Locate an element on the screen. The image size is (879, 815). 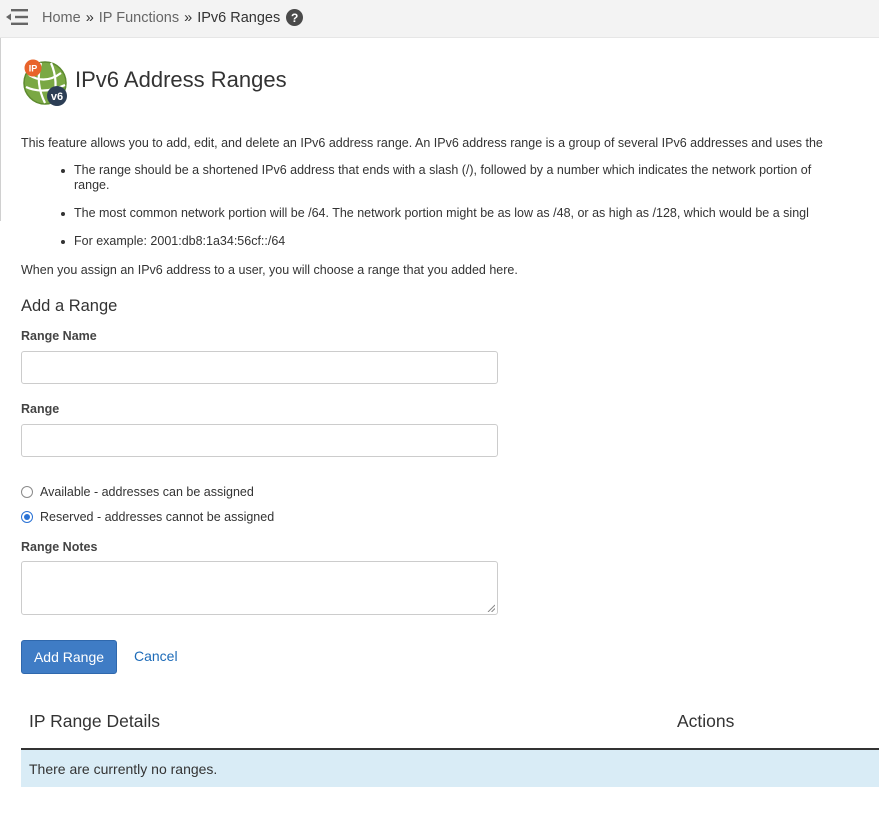
question-circle-icon: ? is located at coordinates (295, 17).